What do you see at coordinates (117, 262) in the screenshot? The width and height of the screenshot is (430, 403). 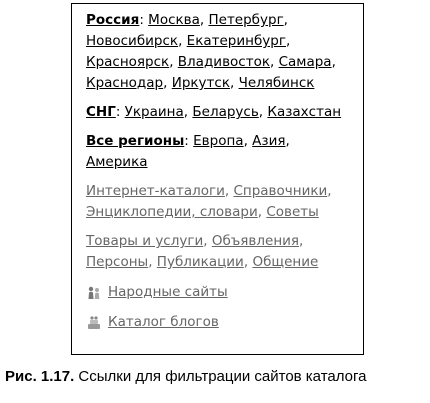 I see `category-link: Персоны` at bounding box center [117, 262].